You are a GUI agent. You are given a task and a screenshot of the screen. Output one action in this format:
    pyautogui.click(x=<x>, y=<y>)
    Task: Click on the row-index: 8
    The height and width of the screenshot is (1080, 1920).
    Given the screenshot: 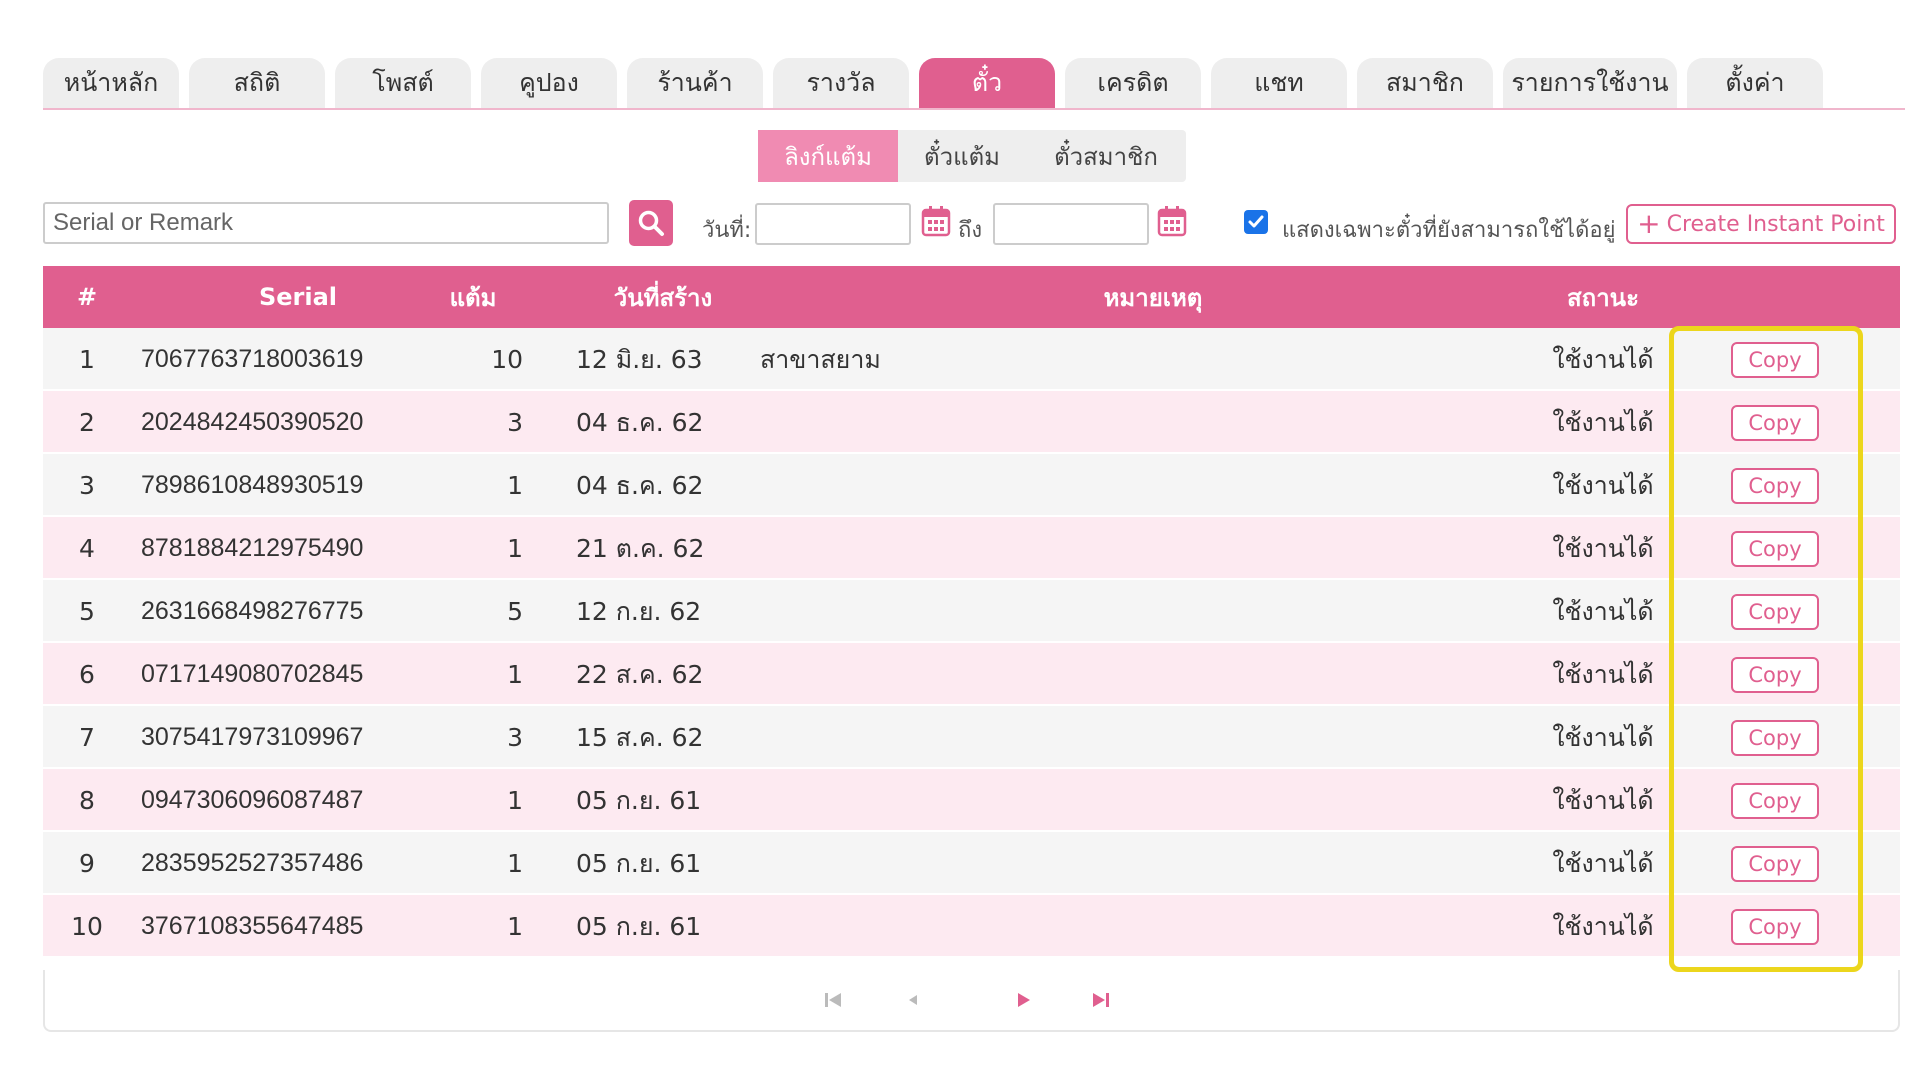 What is the action you would take?
    pyautogui.click(x=87, y=800)
    